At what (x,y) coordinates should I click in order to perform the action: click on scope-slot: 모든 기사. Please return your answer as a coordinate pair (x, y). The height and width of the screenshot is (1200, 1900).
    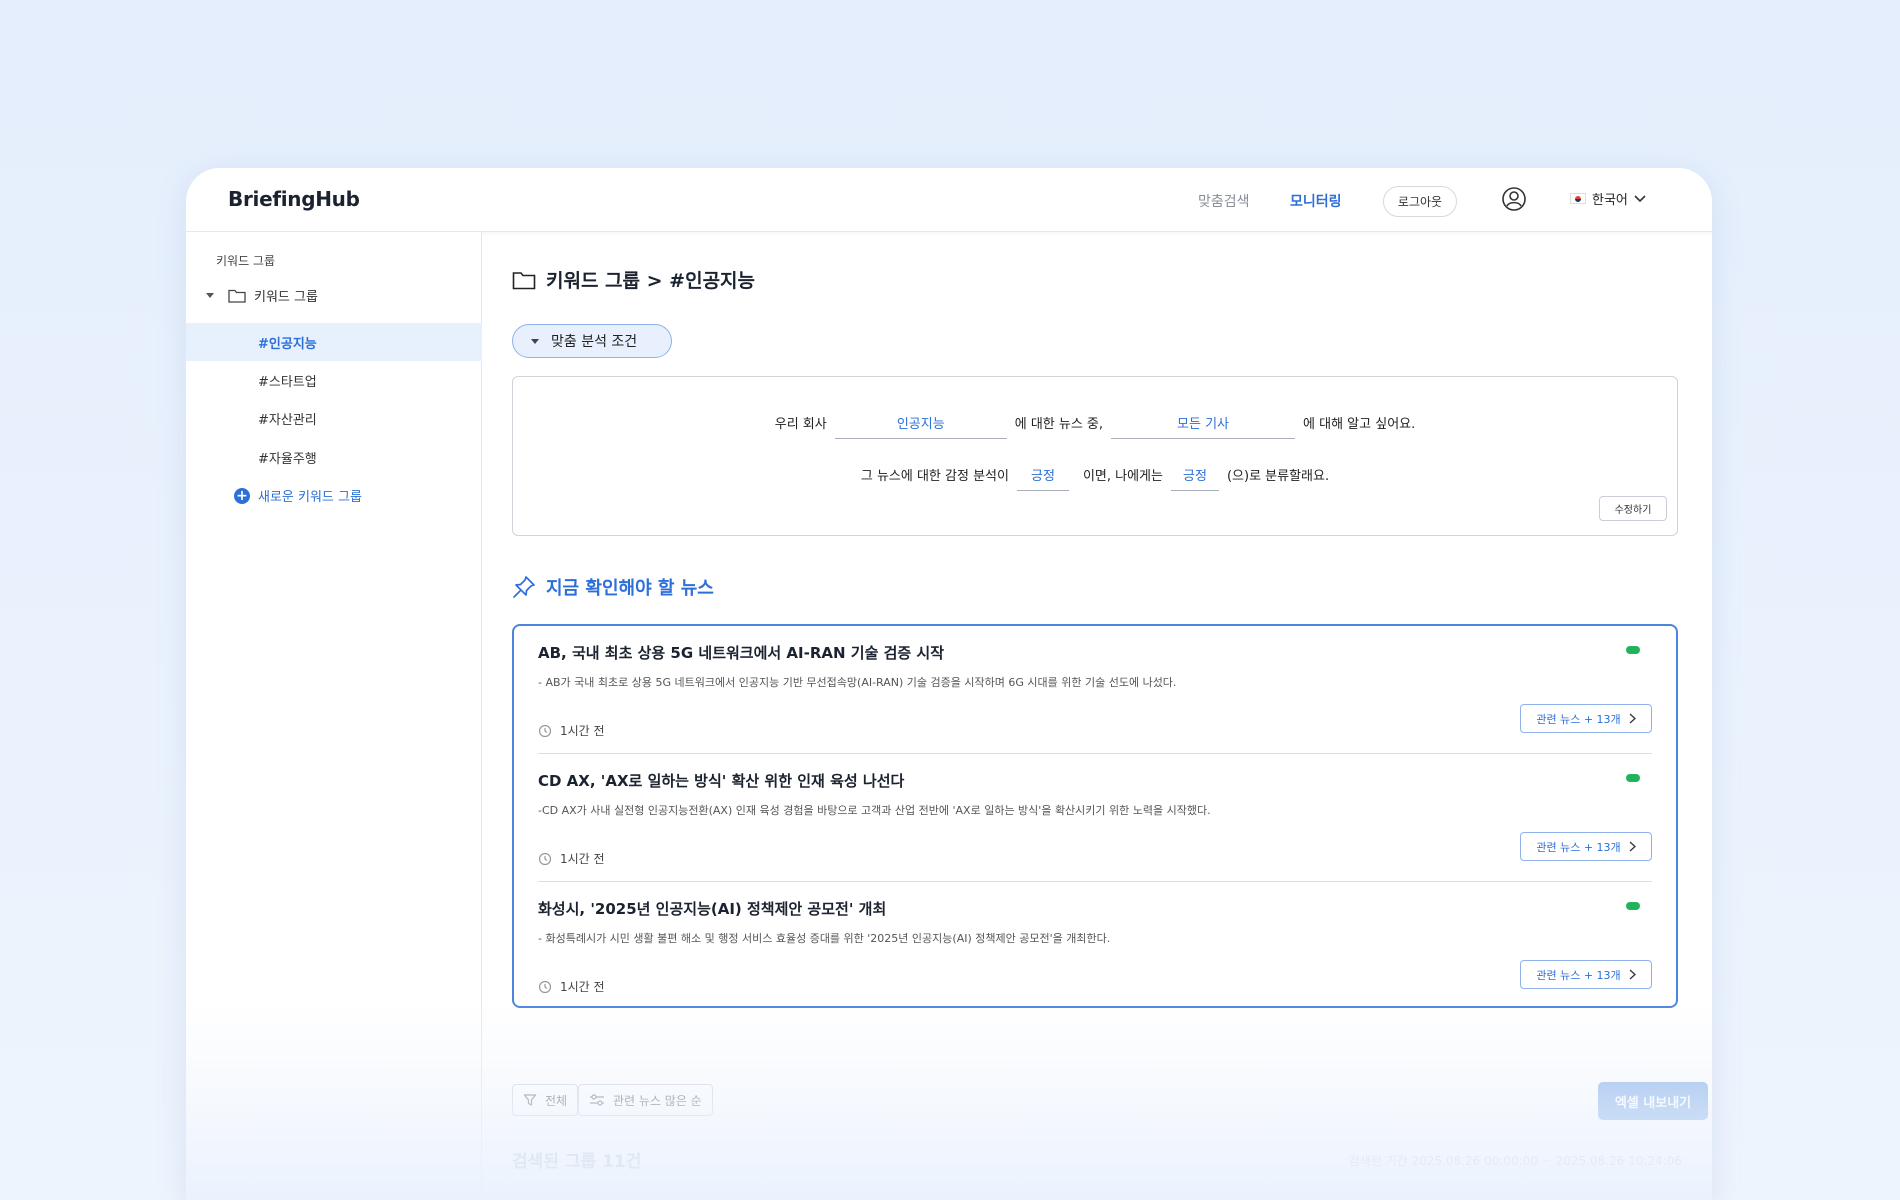
    Looking at the image, I should click on (1203, 426).